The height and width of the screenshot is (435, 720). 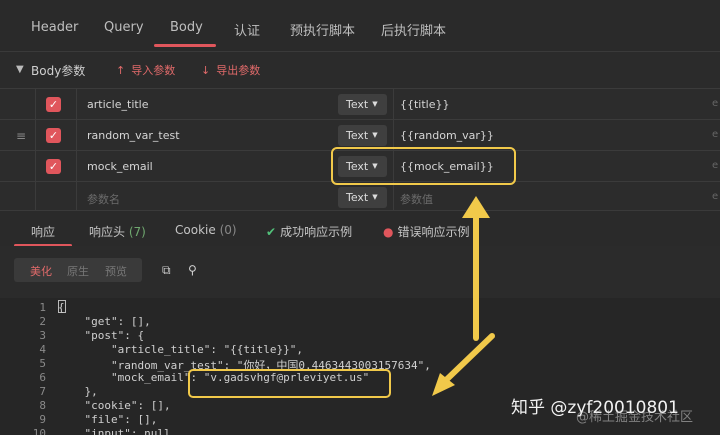 I want to click on tab-post-script: 后执行脚本, so click(x=413, y=29).